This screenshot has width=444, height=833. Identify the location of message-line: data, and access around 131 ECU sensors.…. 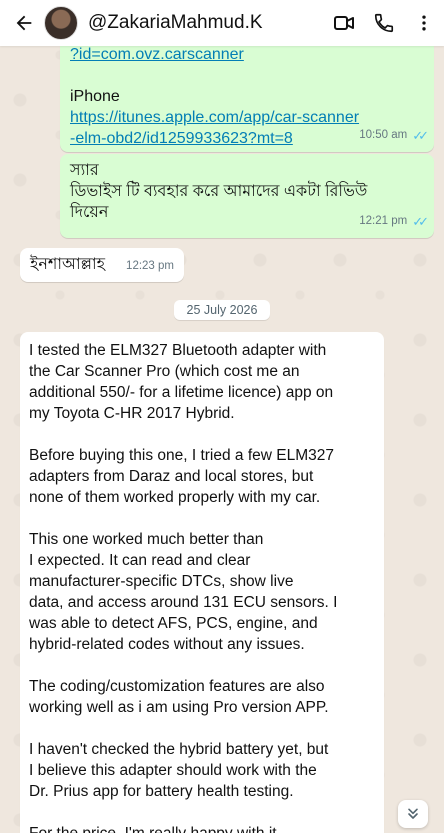
(183, 602).